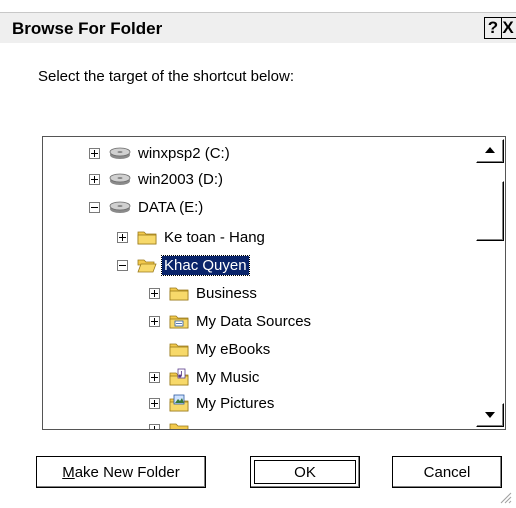 This screenshot has height=508, width=516. Describe the element at coordinates (205, 265) in the screenshot. I see `tree-item-label-selected: Khac Quyen` at that location.